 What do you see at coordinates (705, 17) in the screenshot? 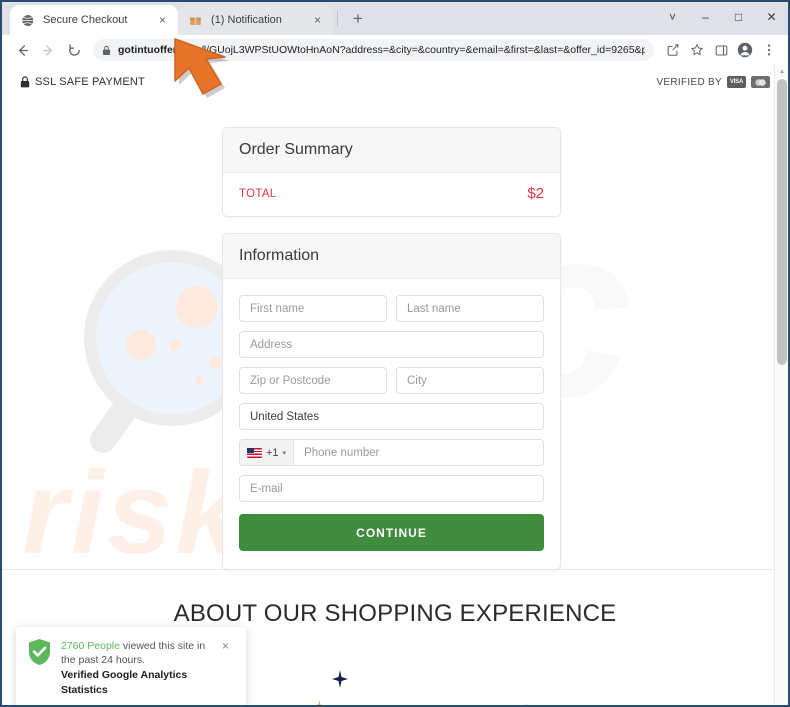
I see `minimize-button: –` at bounding box center [705, 17].